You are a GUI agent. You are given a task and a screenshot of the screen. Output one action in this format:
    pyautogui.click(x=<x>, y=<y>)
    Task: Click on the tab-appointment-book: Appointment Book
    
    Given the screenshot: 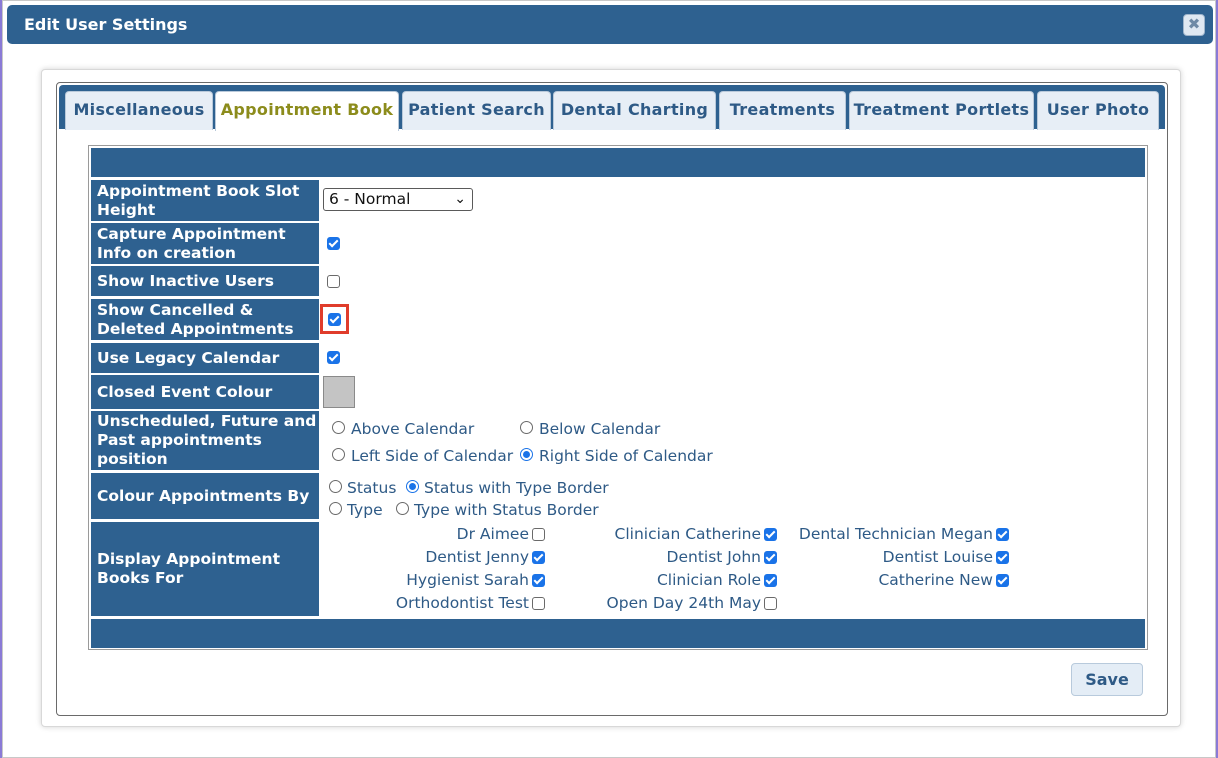 What is the action you would take?
    pyautogui.click(x=307, y=111)
    